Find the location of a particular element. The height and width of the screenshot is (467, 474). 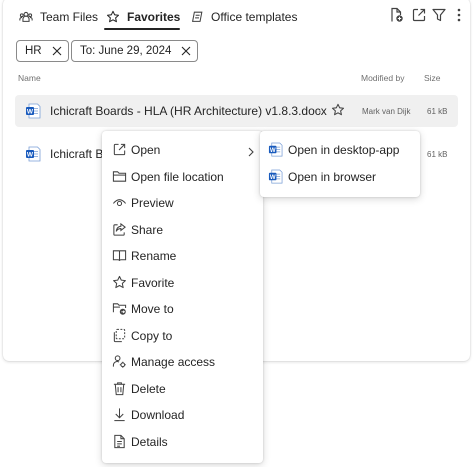

menu-item-label: Share is located at coordinates (147, 229).